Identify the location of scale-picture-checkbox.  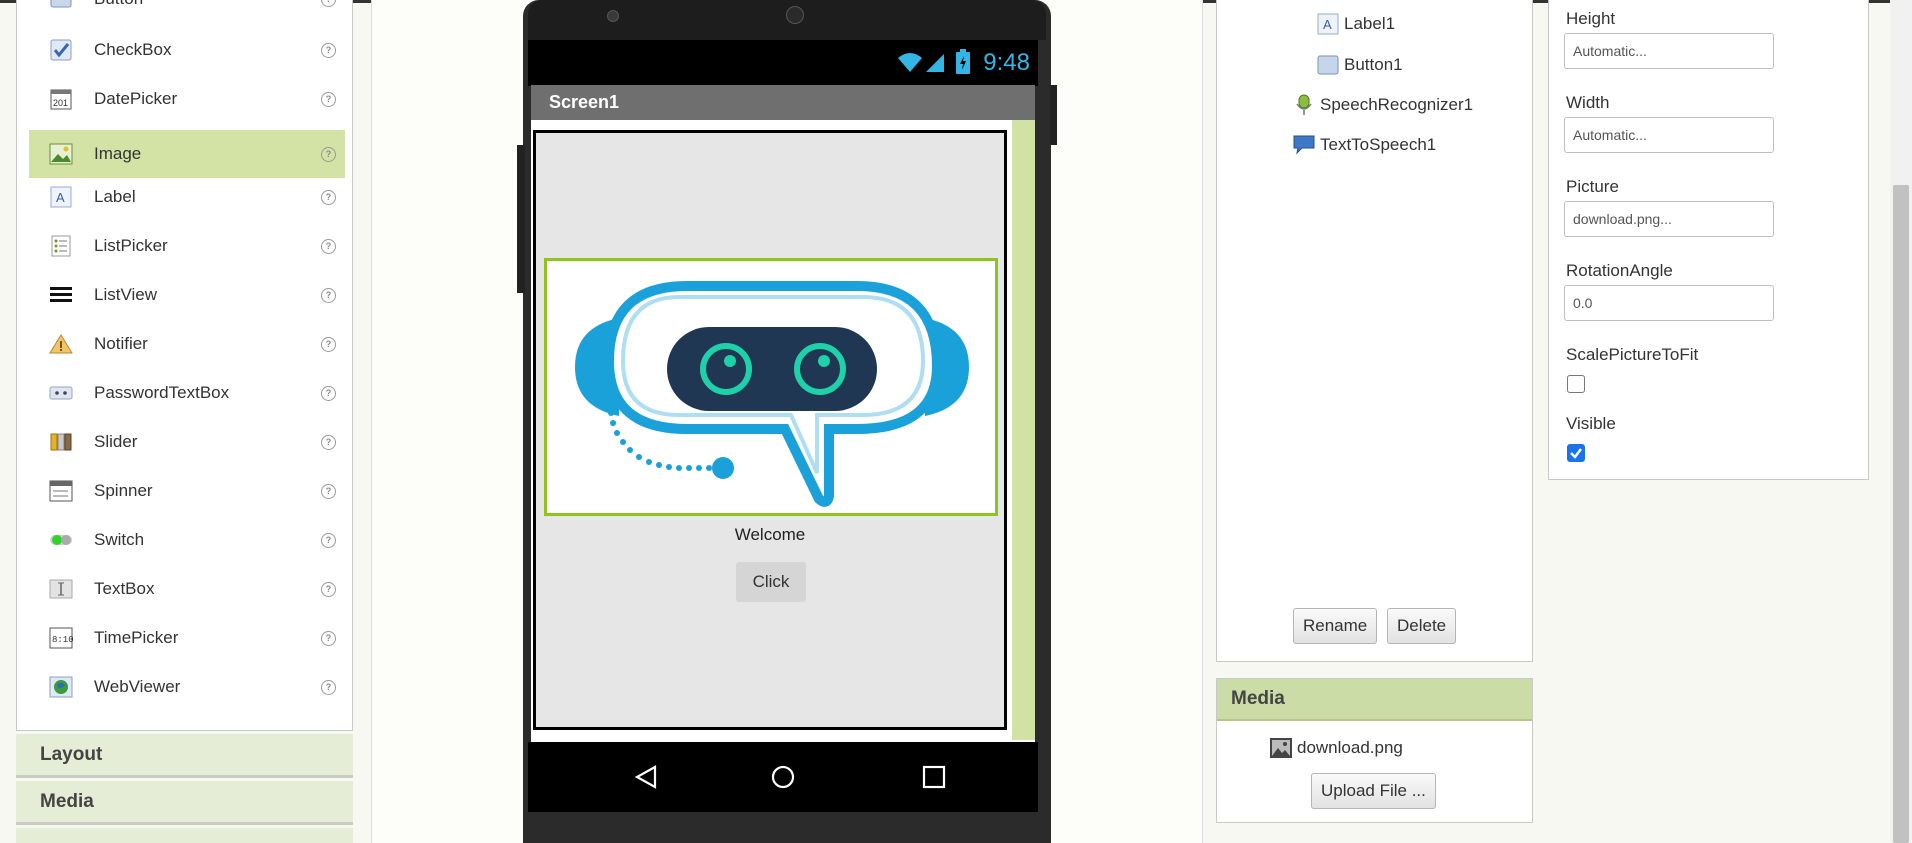
(1576, 384).